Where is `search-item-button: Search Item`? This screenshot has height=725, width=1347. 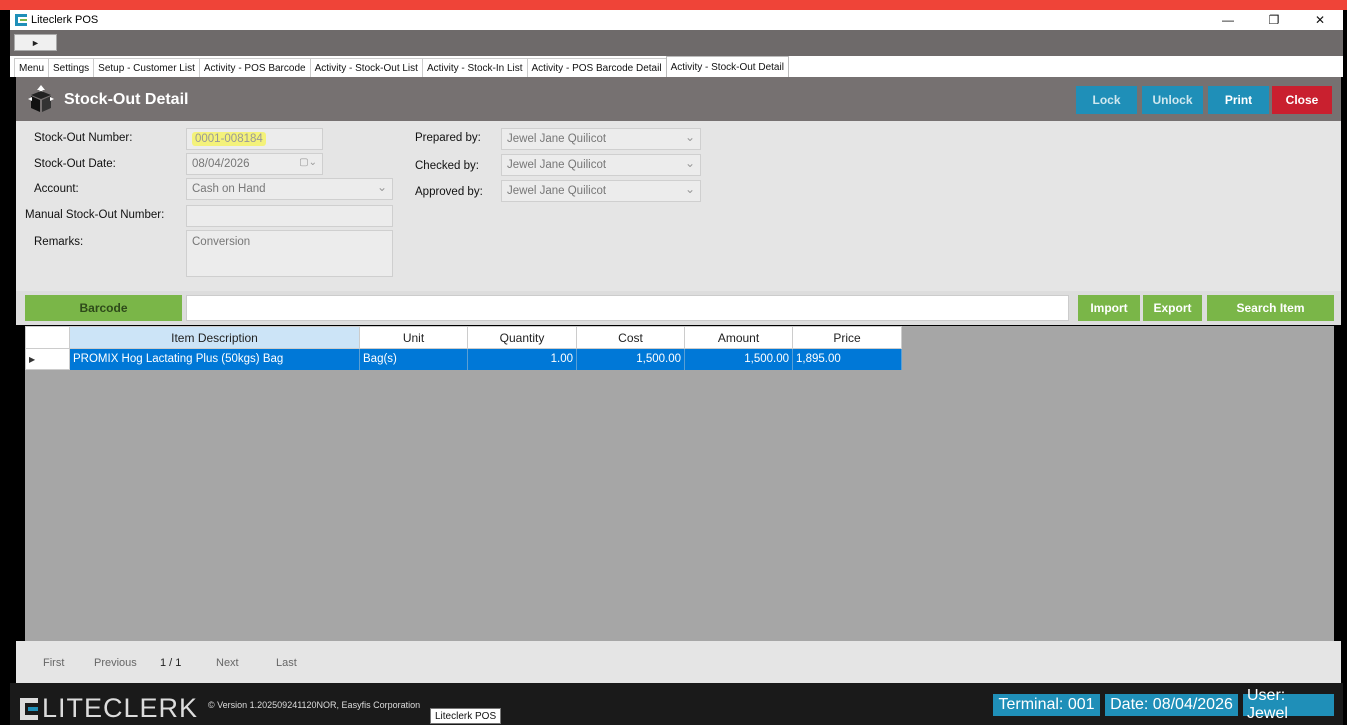 search-item-button: Search Item is located at coordinates (1270, 308).